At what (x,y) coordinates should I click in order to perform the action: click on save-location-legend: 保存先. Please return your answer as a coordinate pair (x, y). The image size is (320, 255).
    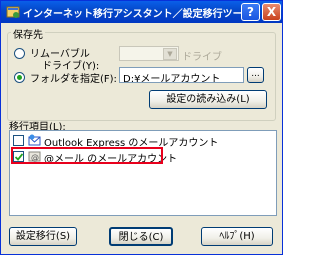
    Looking at the image, I should click on (28, 33).